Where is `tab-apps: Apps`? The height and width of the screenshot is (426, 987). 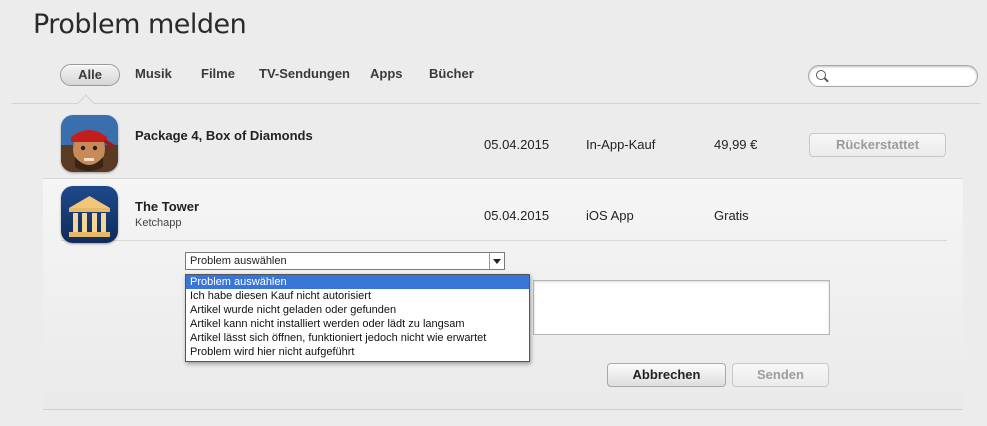 tab-apps: Apps is located at coordinates (386, 74).